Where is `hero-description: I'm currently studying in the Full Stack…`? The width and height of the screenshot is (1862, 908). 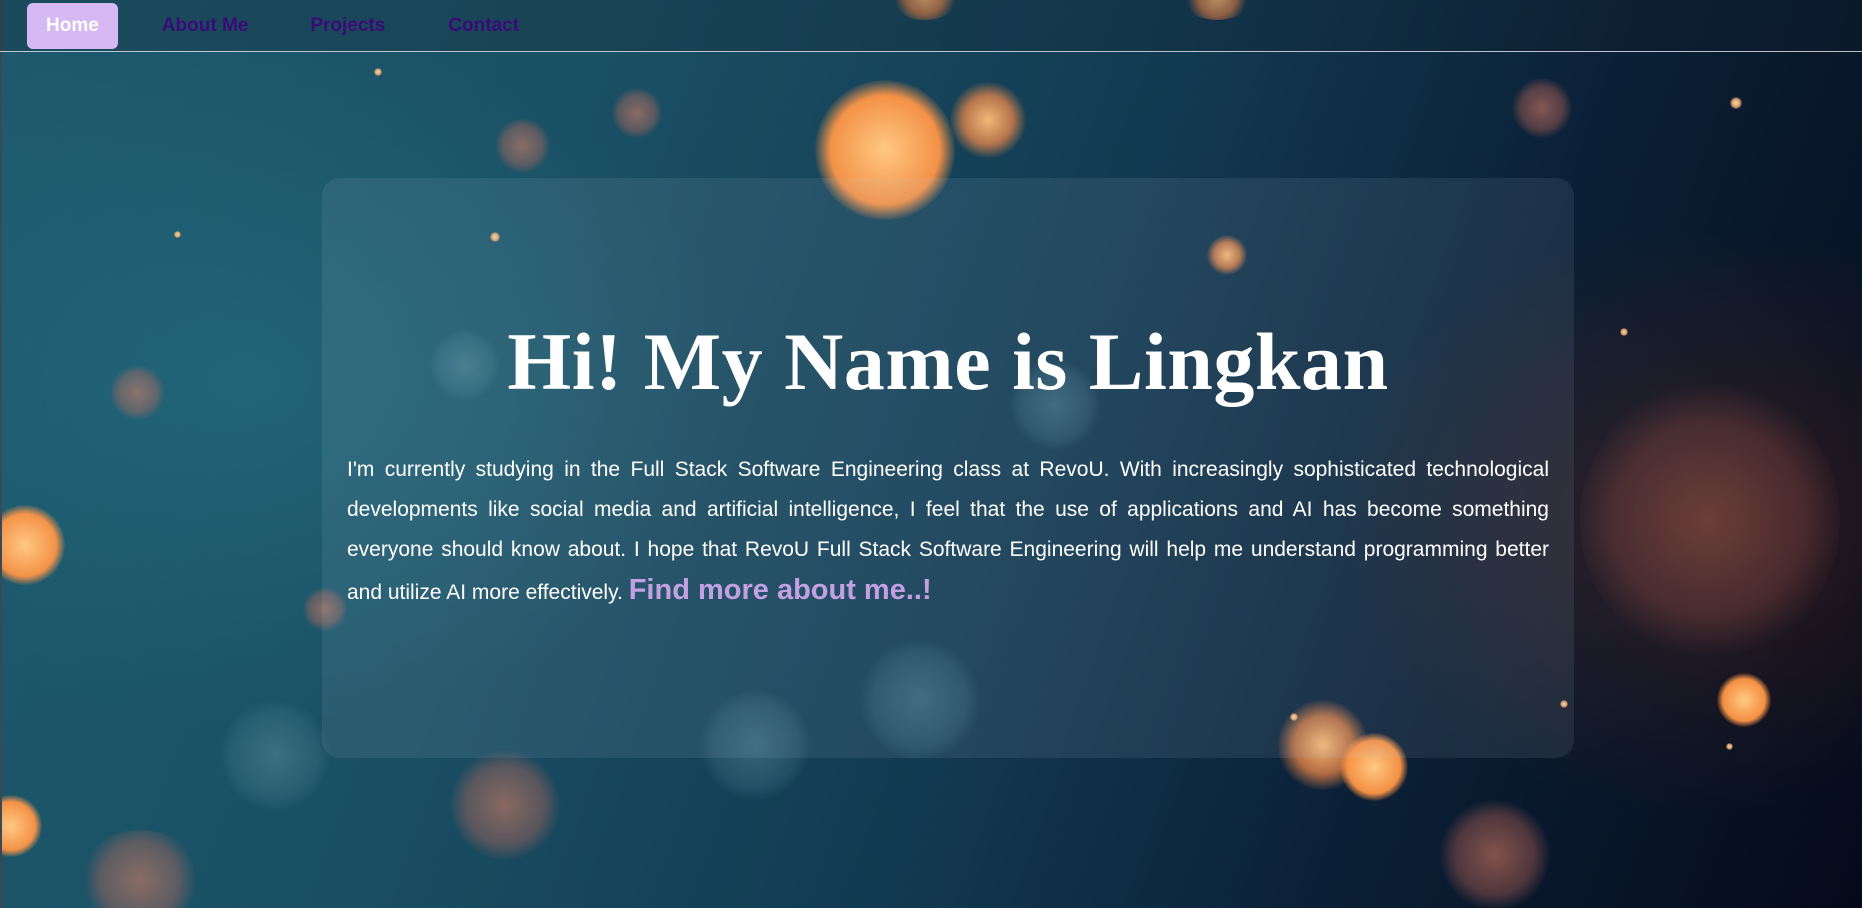 hero-description: I'm currently studying in the Full Stack… is located at coordinates (948, 531).